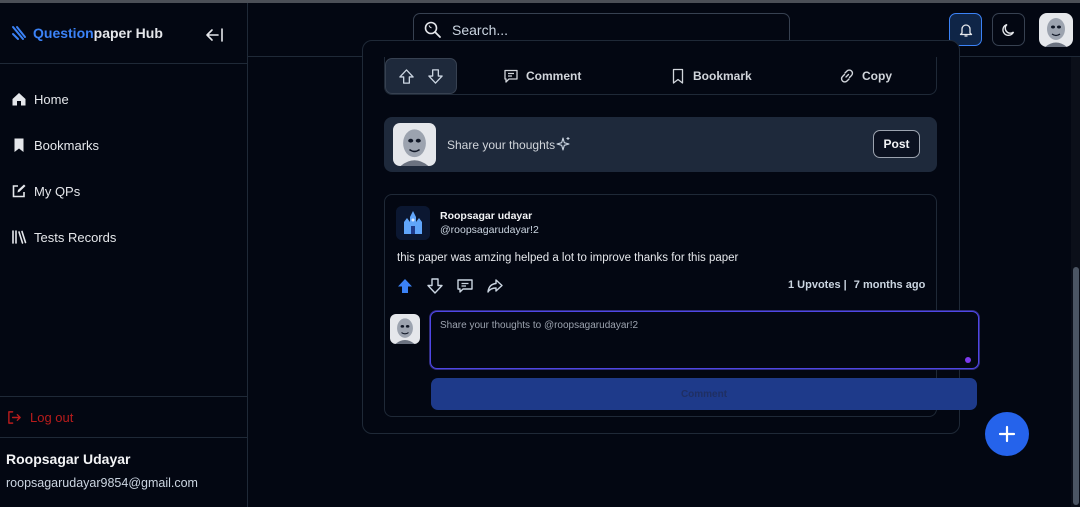 The width and height of the screenshot is (1080, 507). What do you see at coordinates (432, 29) in the screenshot?
I see `search-icon` at bounding box center [432, 29].